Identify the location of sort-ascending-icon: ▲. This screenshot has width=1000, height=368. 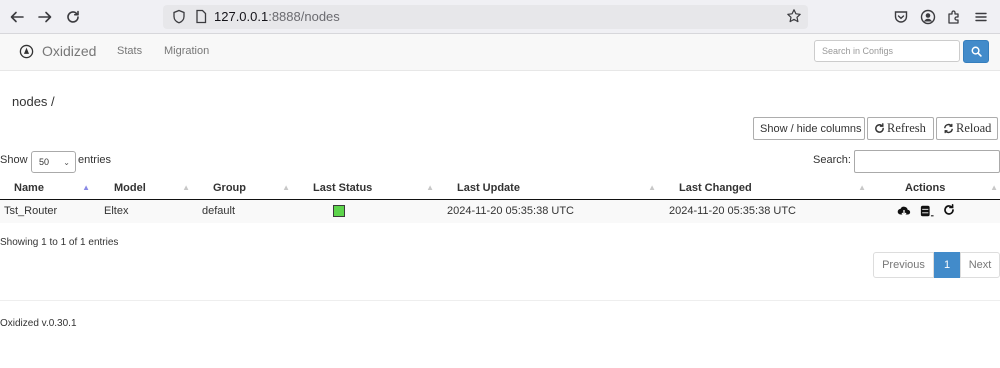
(86, 187).